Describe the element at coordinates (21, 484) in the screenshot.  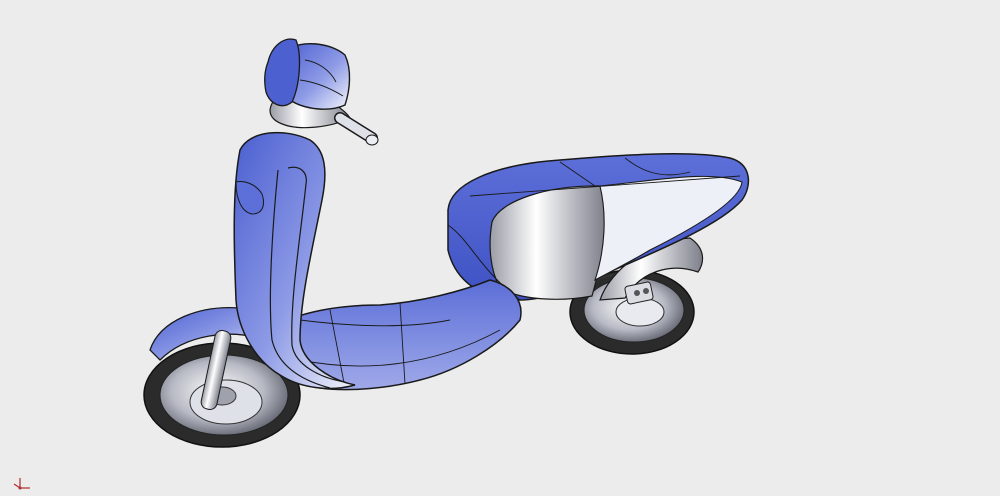
I see `axis-triad-icon` at that location.